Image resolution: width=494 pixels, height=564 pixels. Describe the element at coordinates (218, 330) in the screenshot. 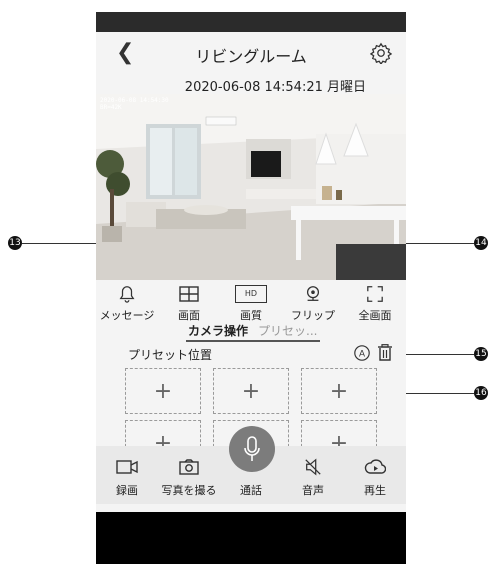

I see `tab-camera-control: カメラ操作` at that location.